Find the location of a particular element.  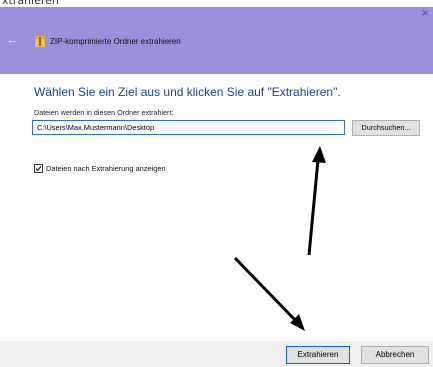

arrow-down-right-icon is located at coordinates (269, 293).